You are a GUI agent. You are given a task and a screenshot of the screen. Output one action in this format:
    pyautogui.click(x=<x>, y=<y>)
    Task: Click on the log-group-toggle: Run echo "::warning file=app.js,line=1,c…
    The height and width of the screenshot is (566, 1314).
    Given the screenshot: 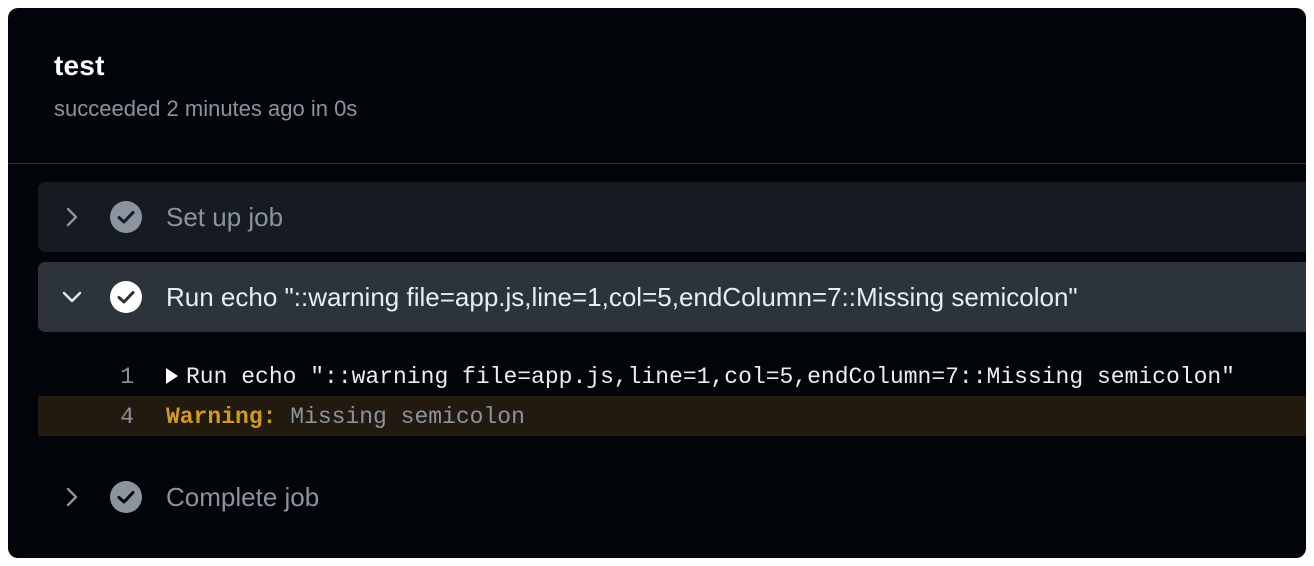 What is the action you would take?
    pyautogui.click(x=700, y=377)
    